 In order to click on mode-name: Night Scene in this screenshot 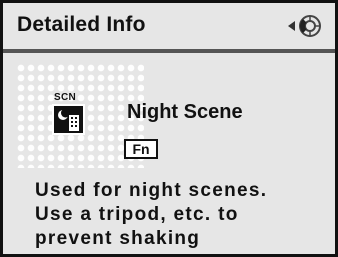, I will do `click(185, 112)`.